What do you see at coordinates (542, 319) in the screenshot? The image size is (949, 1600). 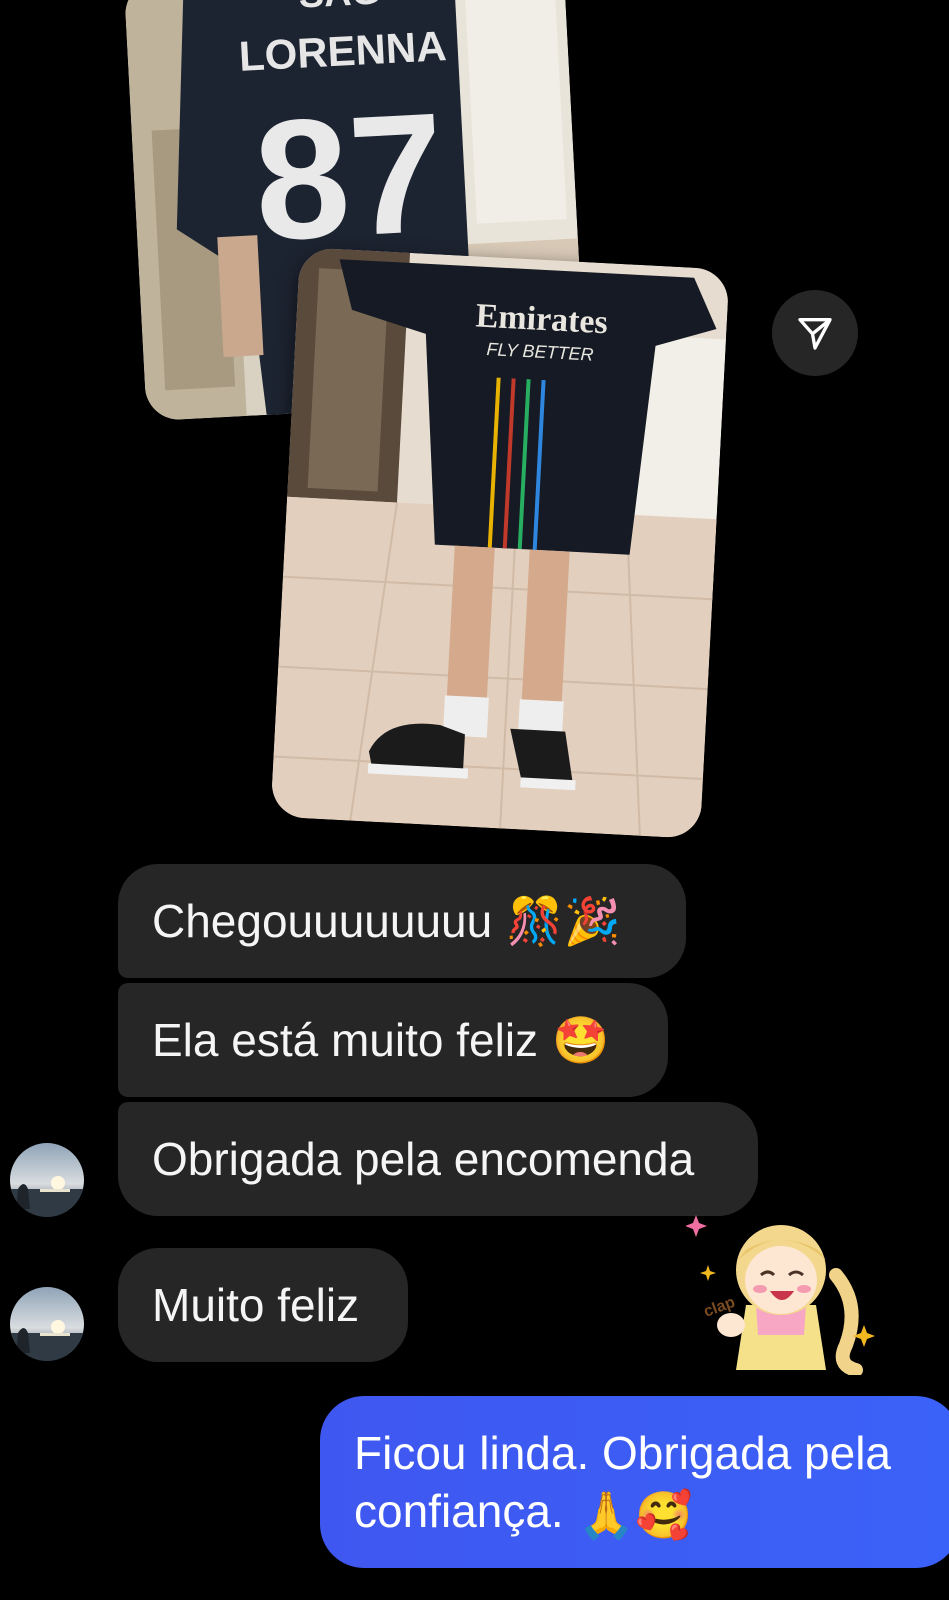 I see `sponsor-text: Emirates` at bounding box center [542, 319].